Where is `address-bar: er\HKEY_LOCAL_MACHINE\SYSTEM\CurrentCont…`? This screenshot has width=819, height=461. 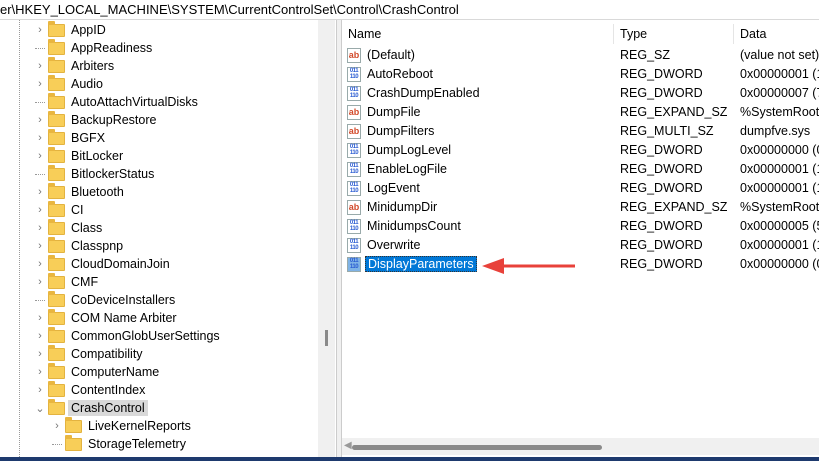 address-bar: er\HKEY_LOCAL_MACHINE\SYSTEM\CurrentCont… is located at coordinates (409, 10).